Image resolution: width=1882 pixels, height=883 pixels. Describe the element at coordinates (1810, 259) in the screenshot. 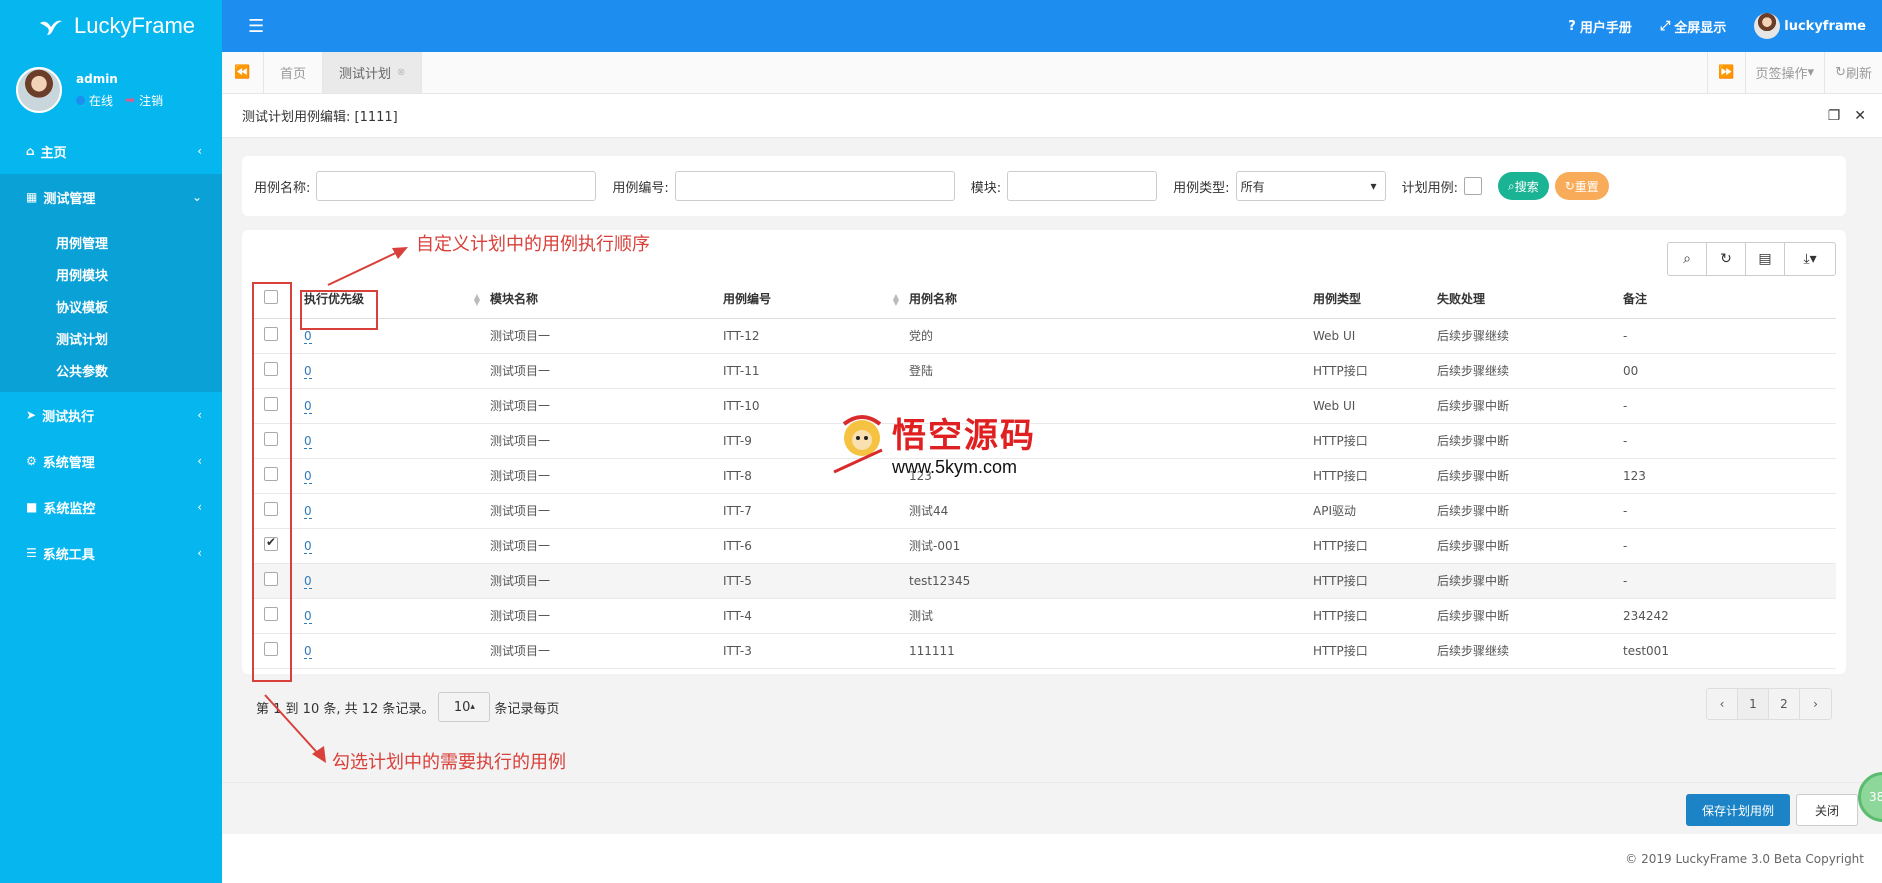

I see `export-icon: ⤓▾` at that location.